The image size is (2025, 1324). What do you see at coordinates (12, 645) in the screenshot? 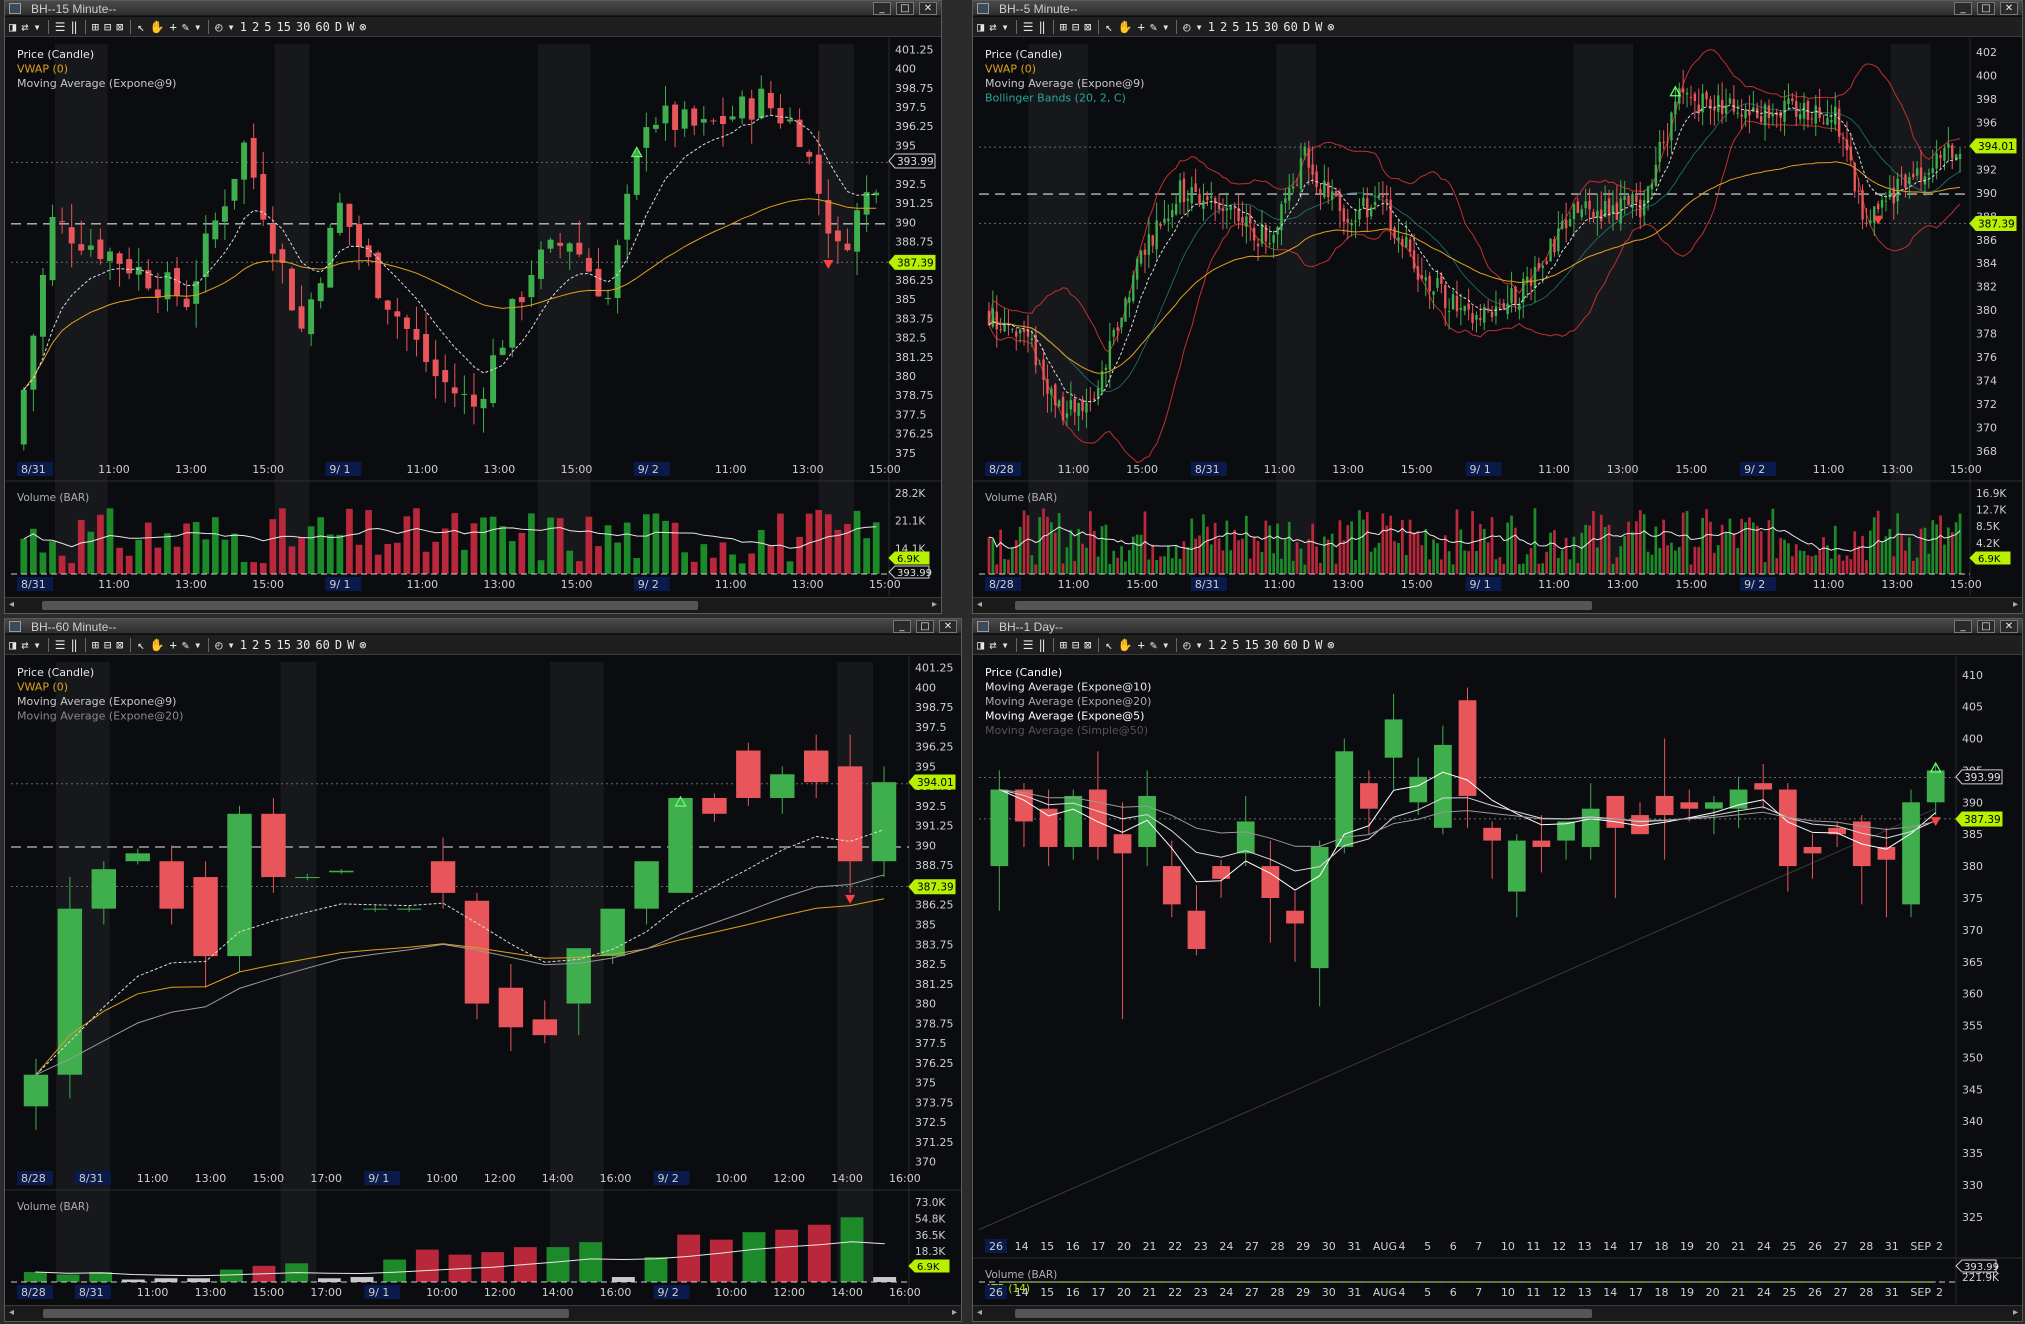
I see `bar-chart-icon: ◨` at bounding box center [12, 645].